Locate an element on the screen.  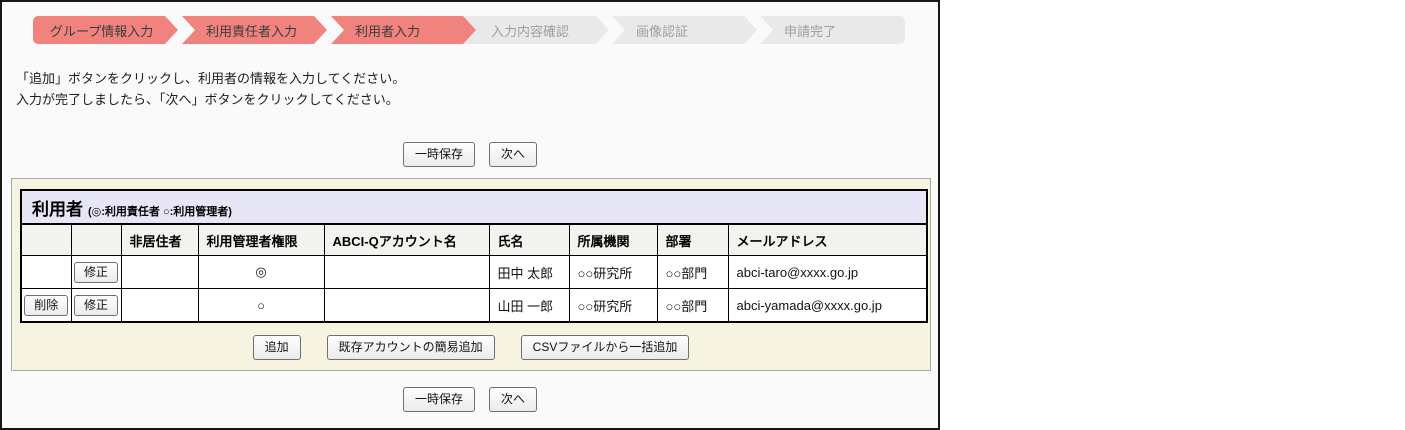
instruction-line-2: 入力が完了しましたら、「次へ」ボタンをクリックしてください。 is located at coordinates (207, 99).